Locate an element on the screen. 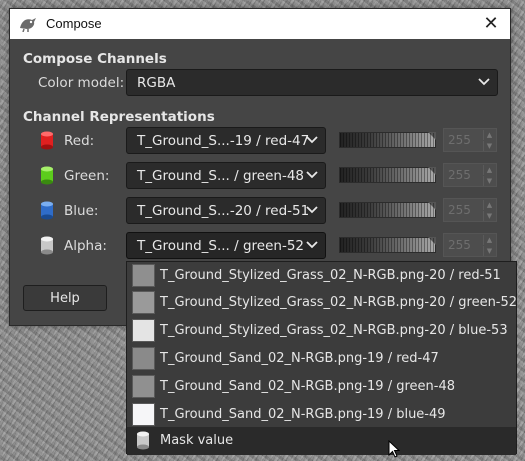  dropdown-option-label: Mask value is located at coordinates (197, 440).